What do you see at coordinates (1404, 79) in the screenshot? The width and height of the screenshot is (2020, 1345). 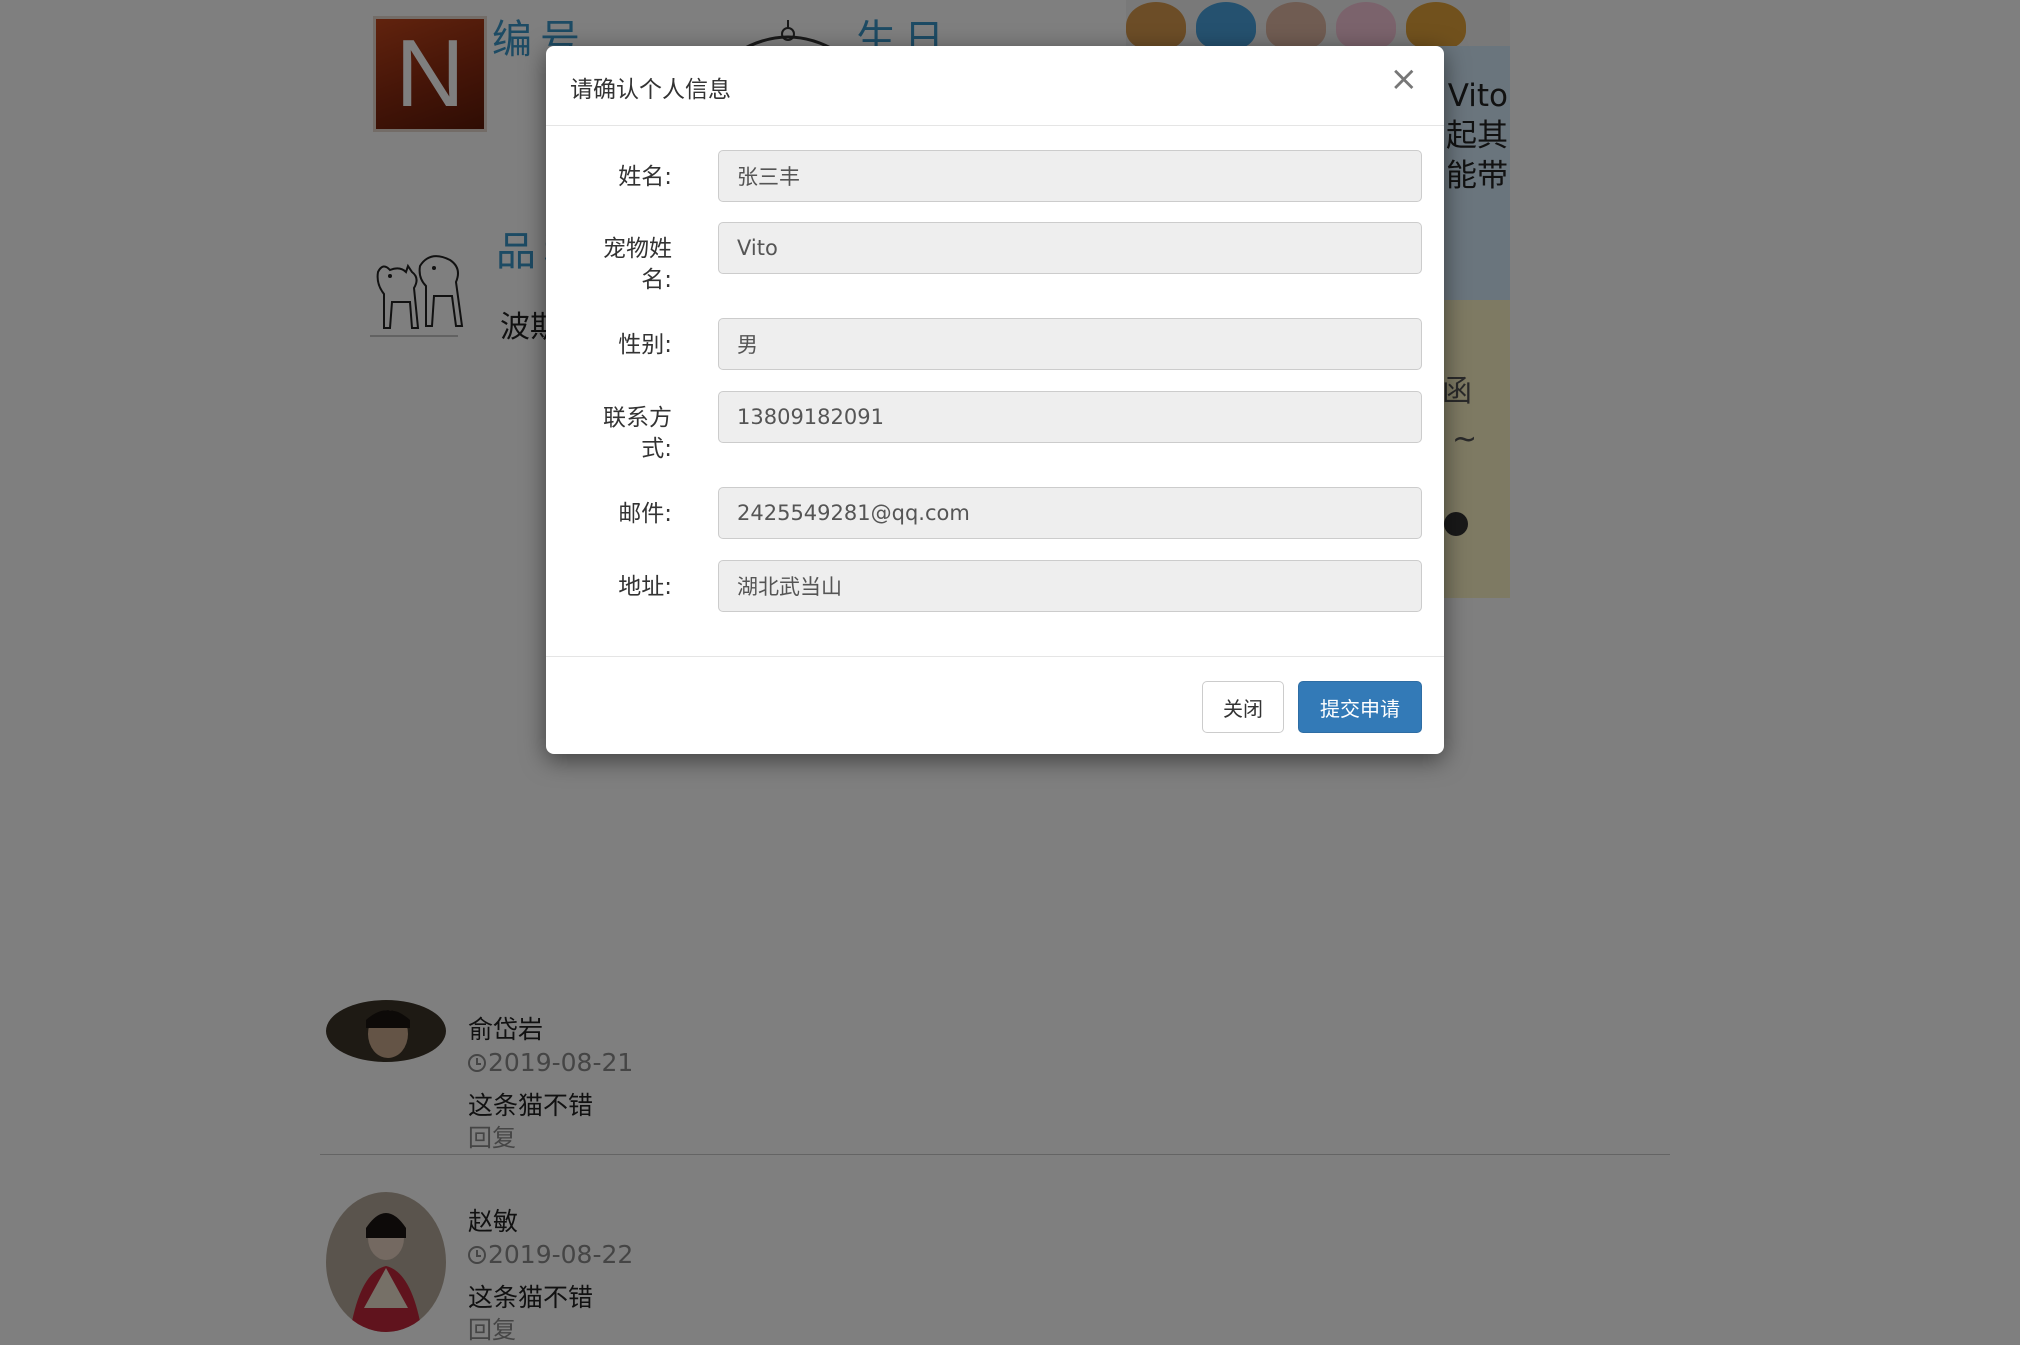 I see `close-icon: ×` at bounding box center [1404, 79].